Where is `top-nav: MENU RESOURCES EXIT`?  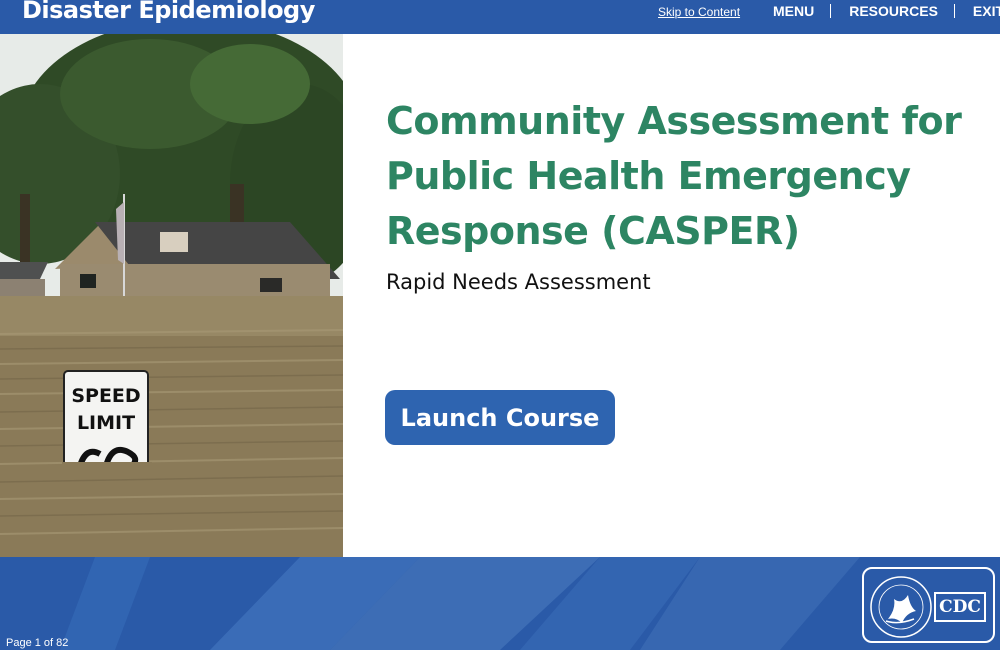 top-nav: MENU RESOURCES EXIT is located at coordinates (886, 11).